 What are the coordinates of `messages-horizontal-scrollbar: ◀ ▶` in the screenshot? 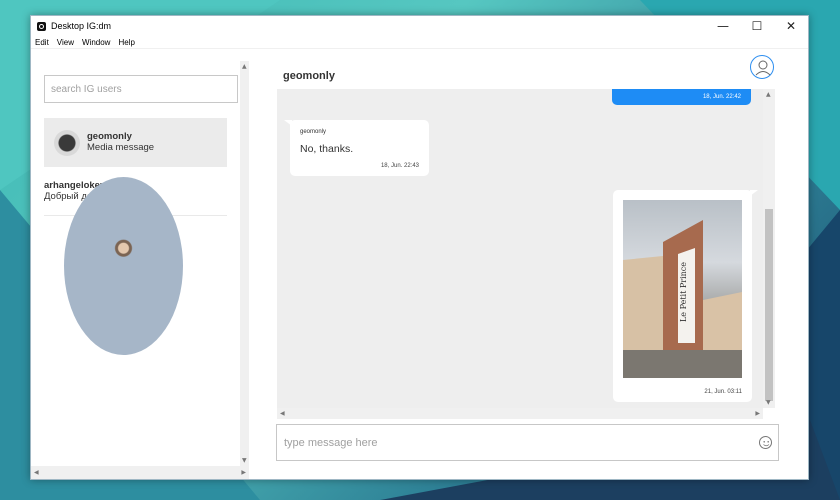 It's located at (520, 413).